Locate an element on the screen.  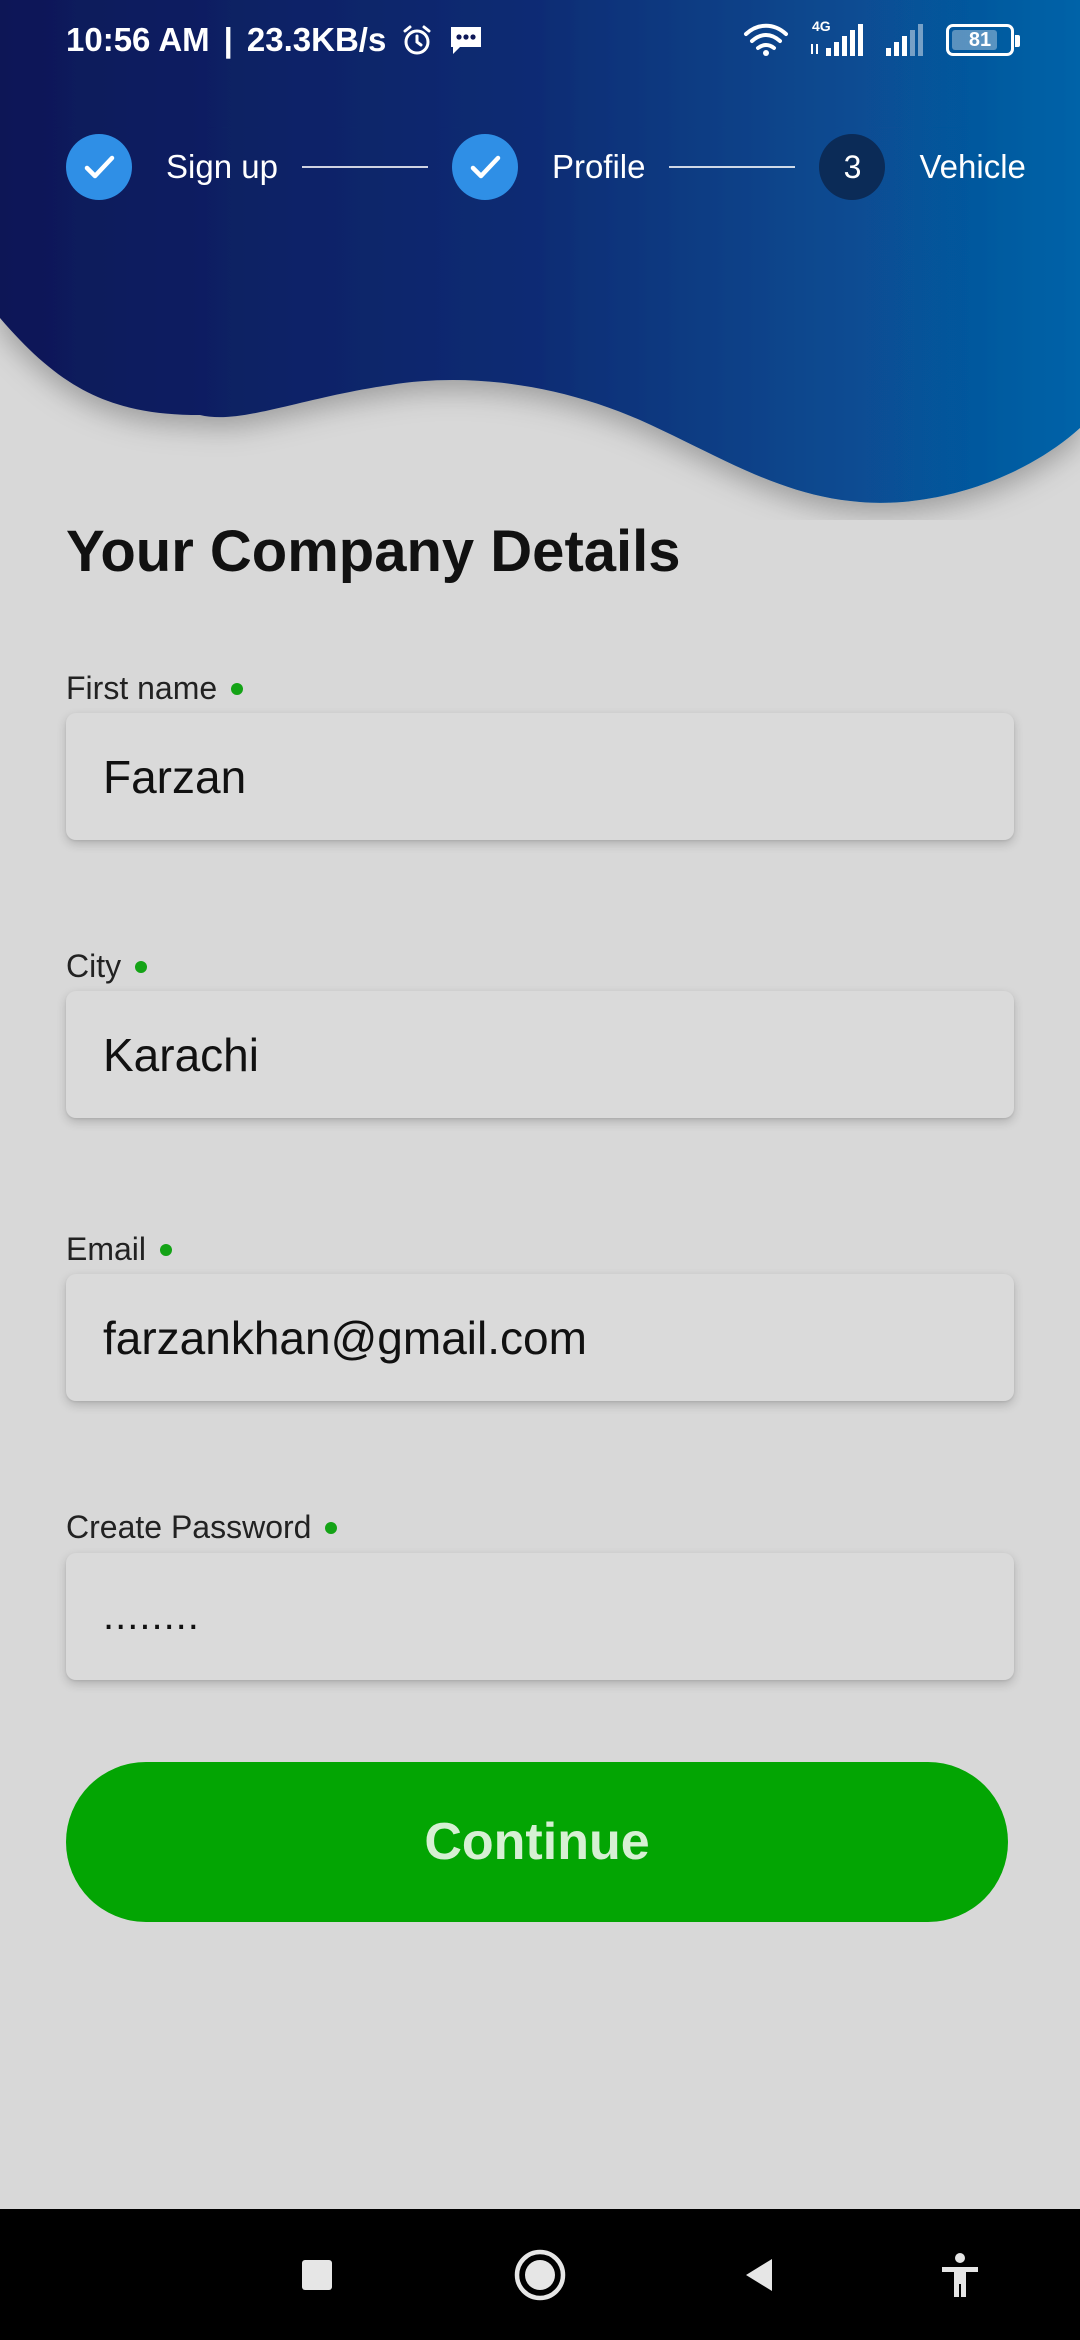
system-nav-bar is located at coordinates (540, 2274).